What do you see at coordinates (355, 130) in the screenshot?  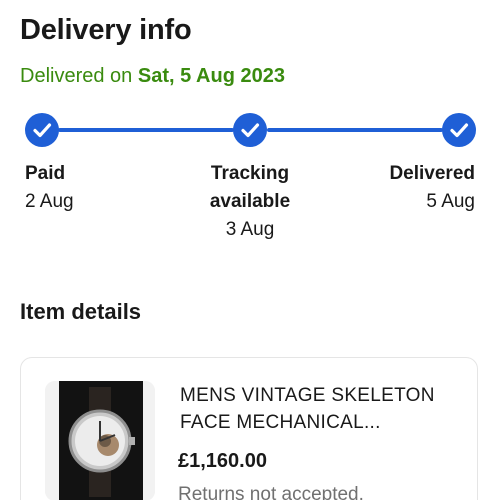 I see `progress-line-tracking-to-delivered` at bounding box center [355, 130].